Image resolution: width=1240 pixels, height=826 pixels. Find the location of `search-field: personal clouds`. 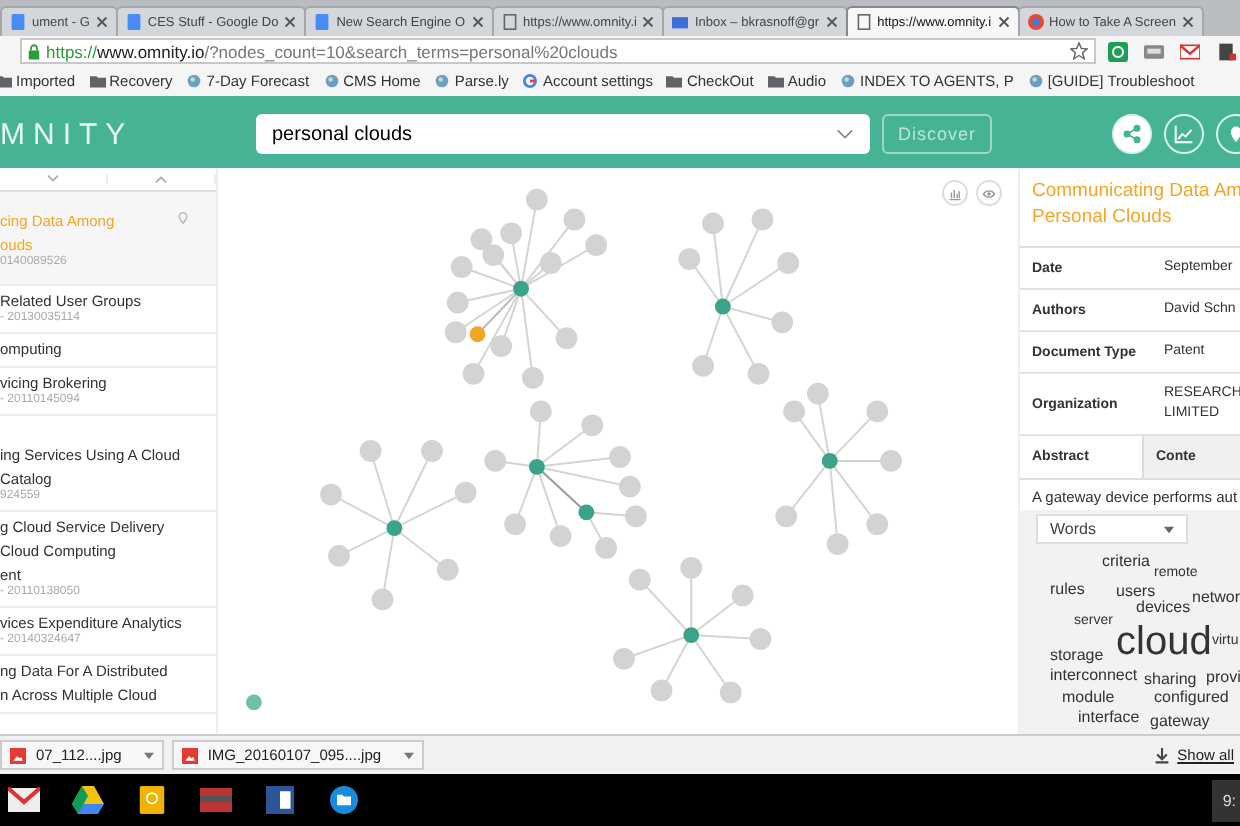

search-field: personal clouds is located at coordinates (563, 134).